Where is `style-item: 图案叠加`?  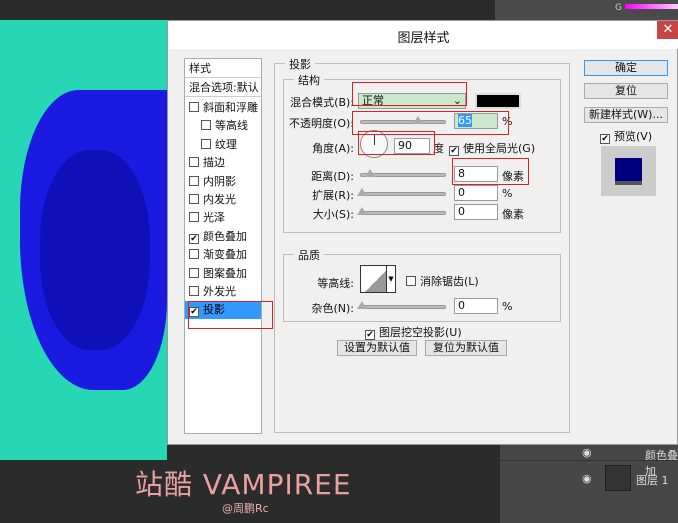
style-item: 图案叠加 is located at coordinates (223, 274).